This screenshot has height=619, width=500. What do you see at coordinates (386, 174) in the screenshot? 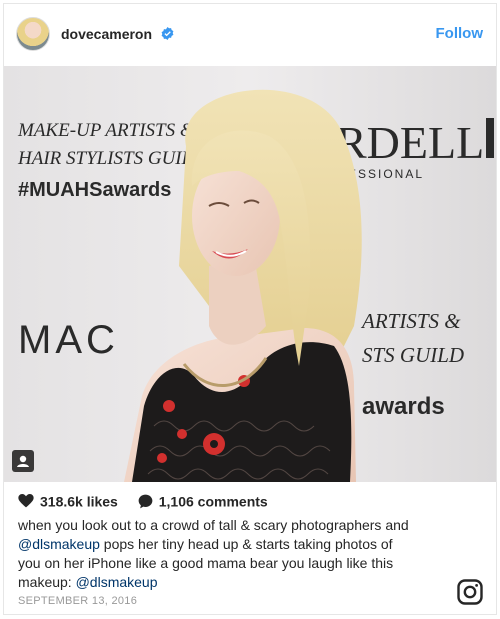
I see `backdrop-brand-sub: ESSIONAL` at bounding box center [386, 174].